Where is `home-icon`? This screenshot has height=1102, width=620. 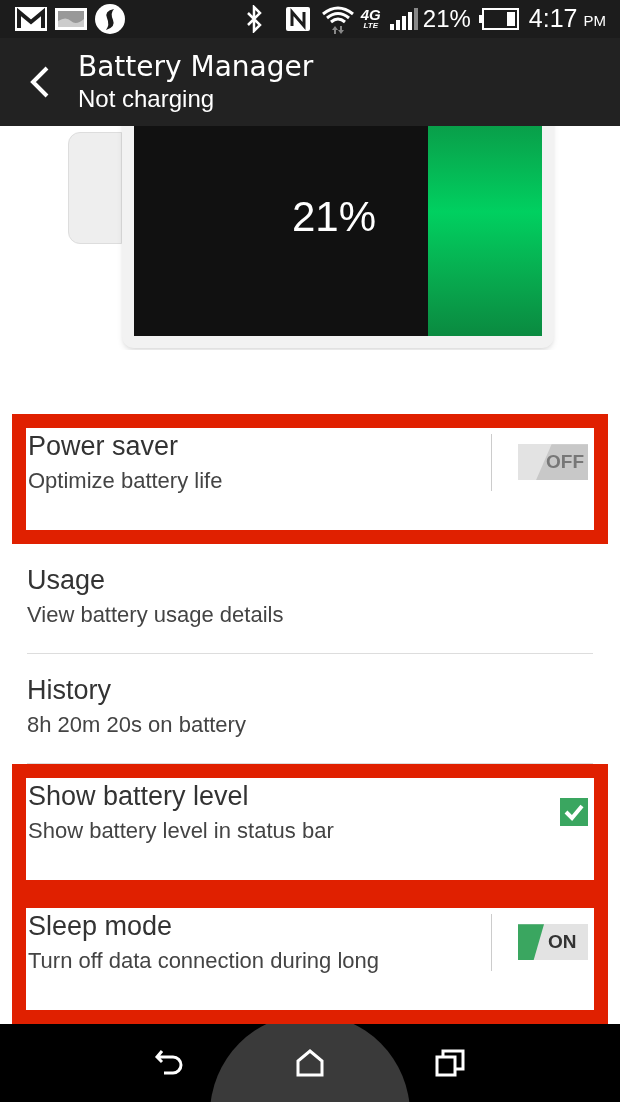 home-icon is located at coordinates (310, 1062).